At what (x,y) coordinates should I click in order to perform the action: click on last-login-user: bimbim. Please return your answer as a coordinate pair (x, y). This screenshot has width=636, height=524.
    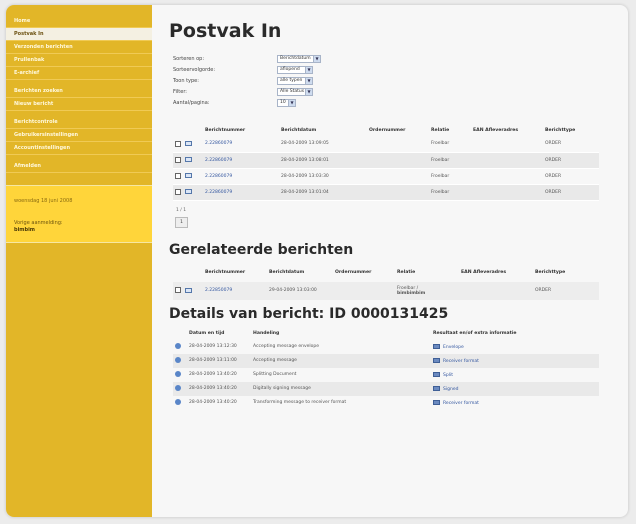
    Looking at the image, I should click on (25, 230).